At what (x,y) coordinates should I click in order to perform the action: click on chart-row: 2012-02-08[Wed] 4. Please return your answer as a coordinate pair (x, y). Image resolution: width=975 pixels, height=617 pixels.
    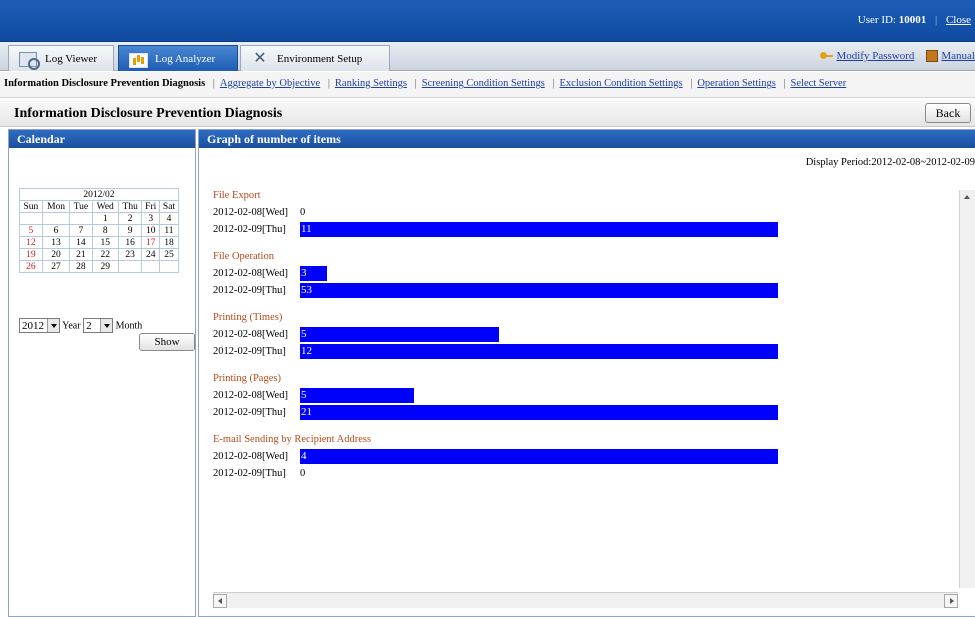
    Looking at the image, I should click on (523, 456).